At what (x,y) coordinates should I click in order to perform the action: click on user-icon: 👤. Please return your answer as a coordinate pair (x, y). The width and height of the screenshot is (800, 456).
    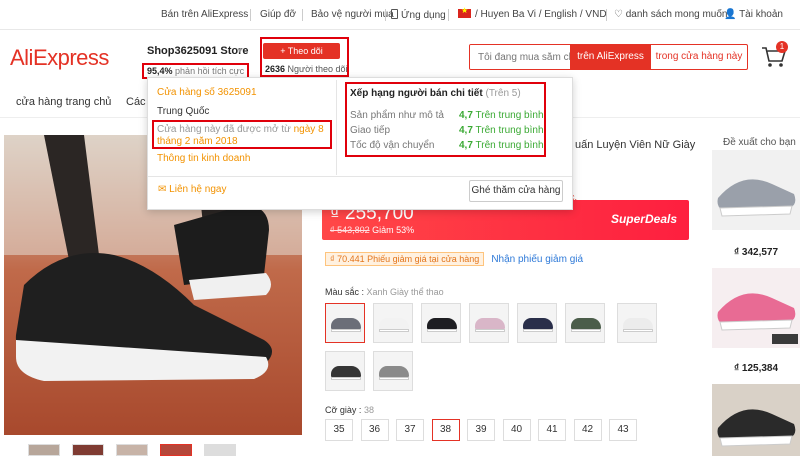
    Looking at the image, I should click on (730, 14).